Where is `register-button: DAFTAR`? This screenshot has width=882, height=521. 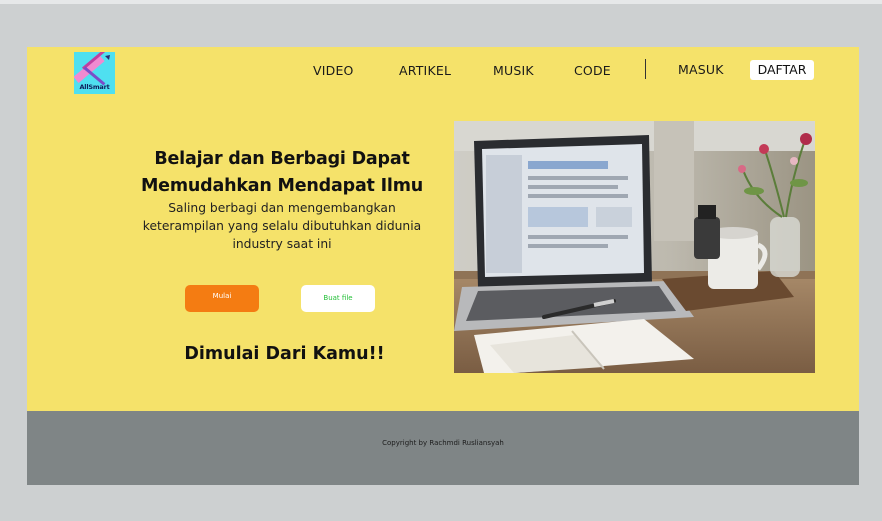 register-button: DAFTAR is located at coordinates (782, 70).